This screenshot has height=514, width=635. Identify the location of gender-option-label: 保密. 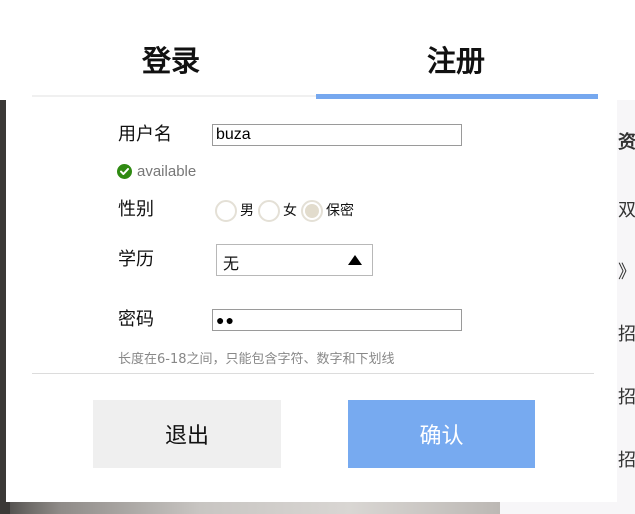
(340, 211).